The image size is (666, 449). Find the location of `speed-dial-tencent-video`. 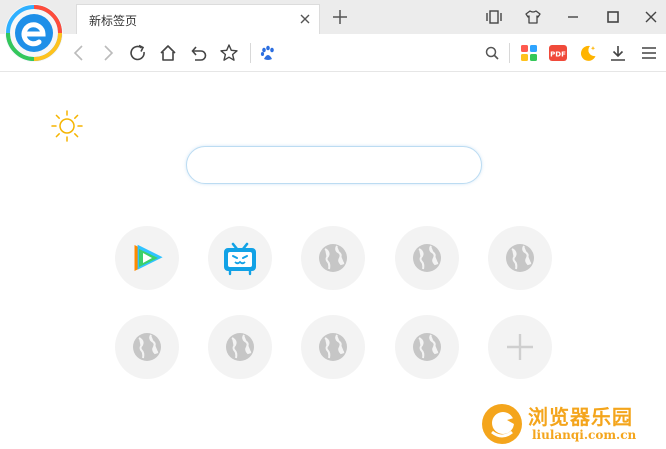

speed-dial-tencent-video is located at coordinates (147, 258).